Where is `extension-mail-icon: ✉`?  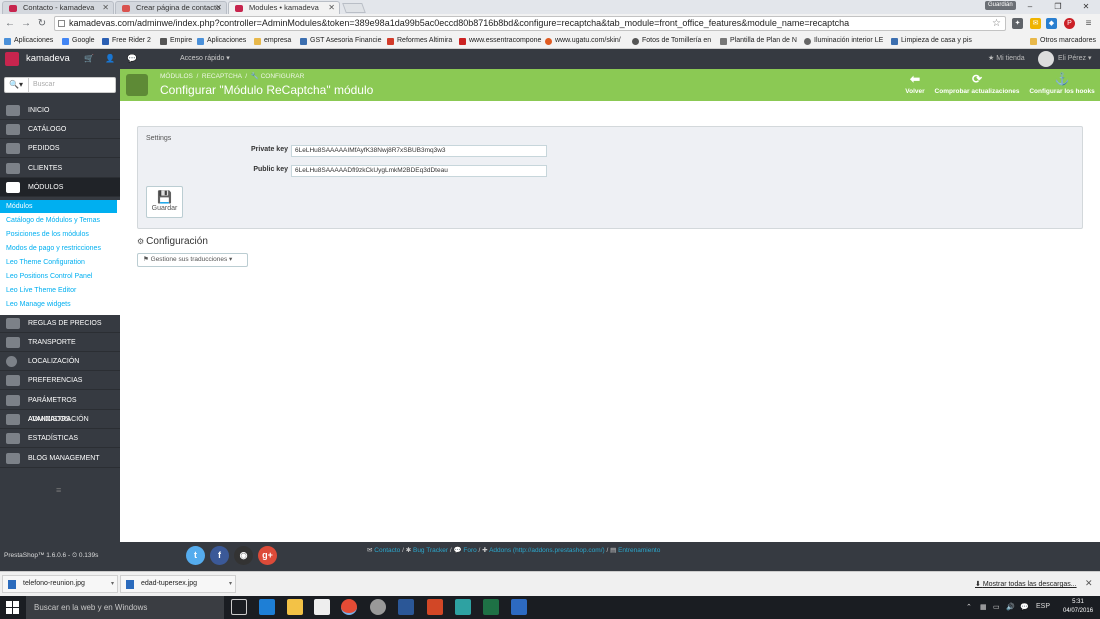 extension-mail-icon: ✉ is located at coordinates (1035, 23).